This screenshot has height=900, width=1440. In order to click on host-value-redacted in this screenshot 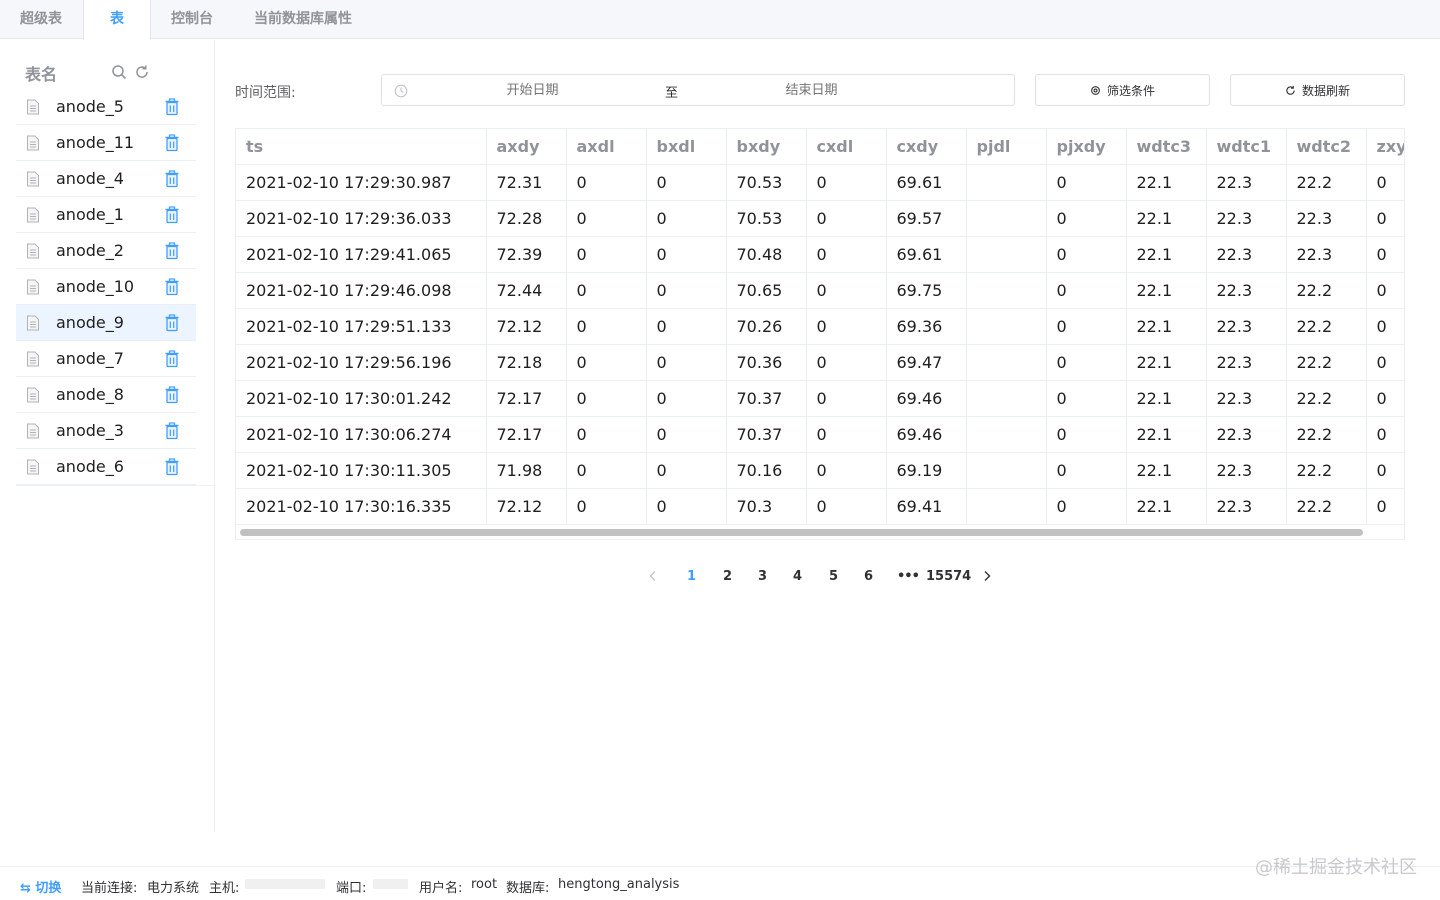, I will do `click(285, 884)`.